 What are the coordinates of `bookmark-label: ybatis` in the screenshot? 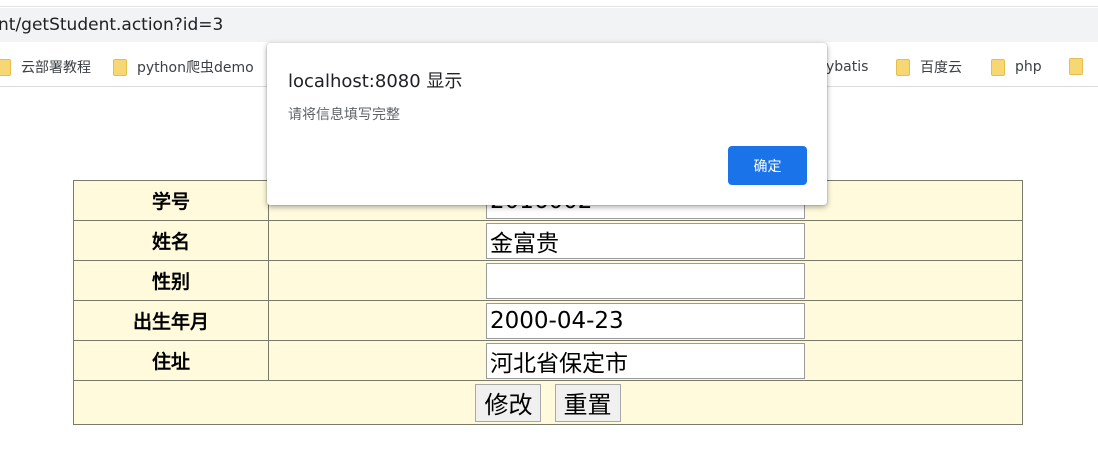 It's located at (847, 67).